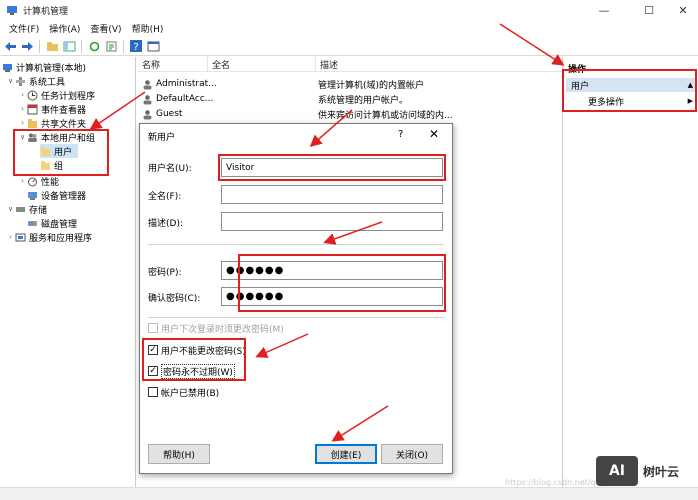  Describe the element at coordinates (27, 46) in the screenshot. I see `forward-arrow-icon` at that location.